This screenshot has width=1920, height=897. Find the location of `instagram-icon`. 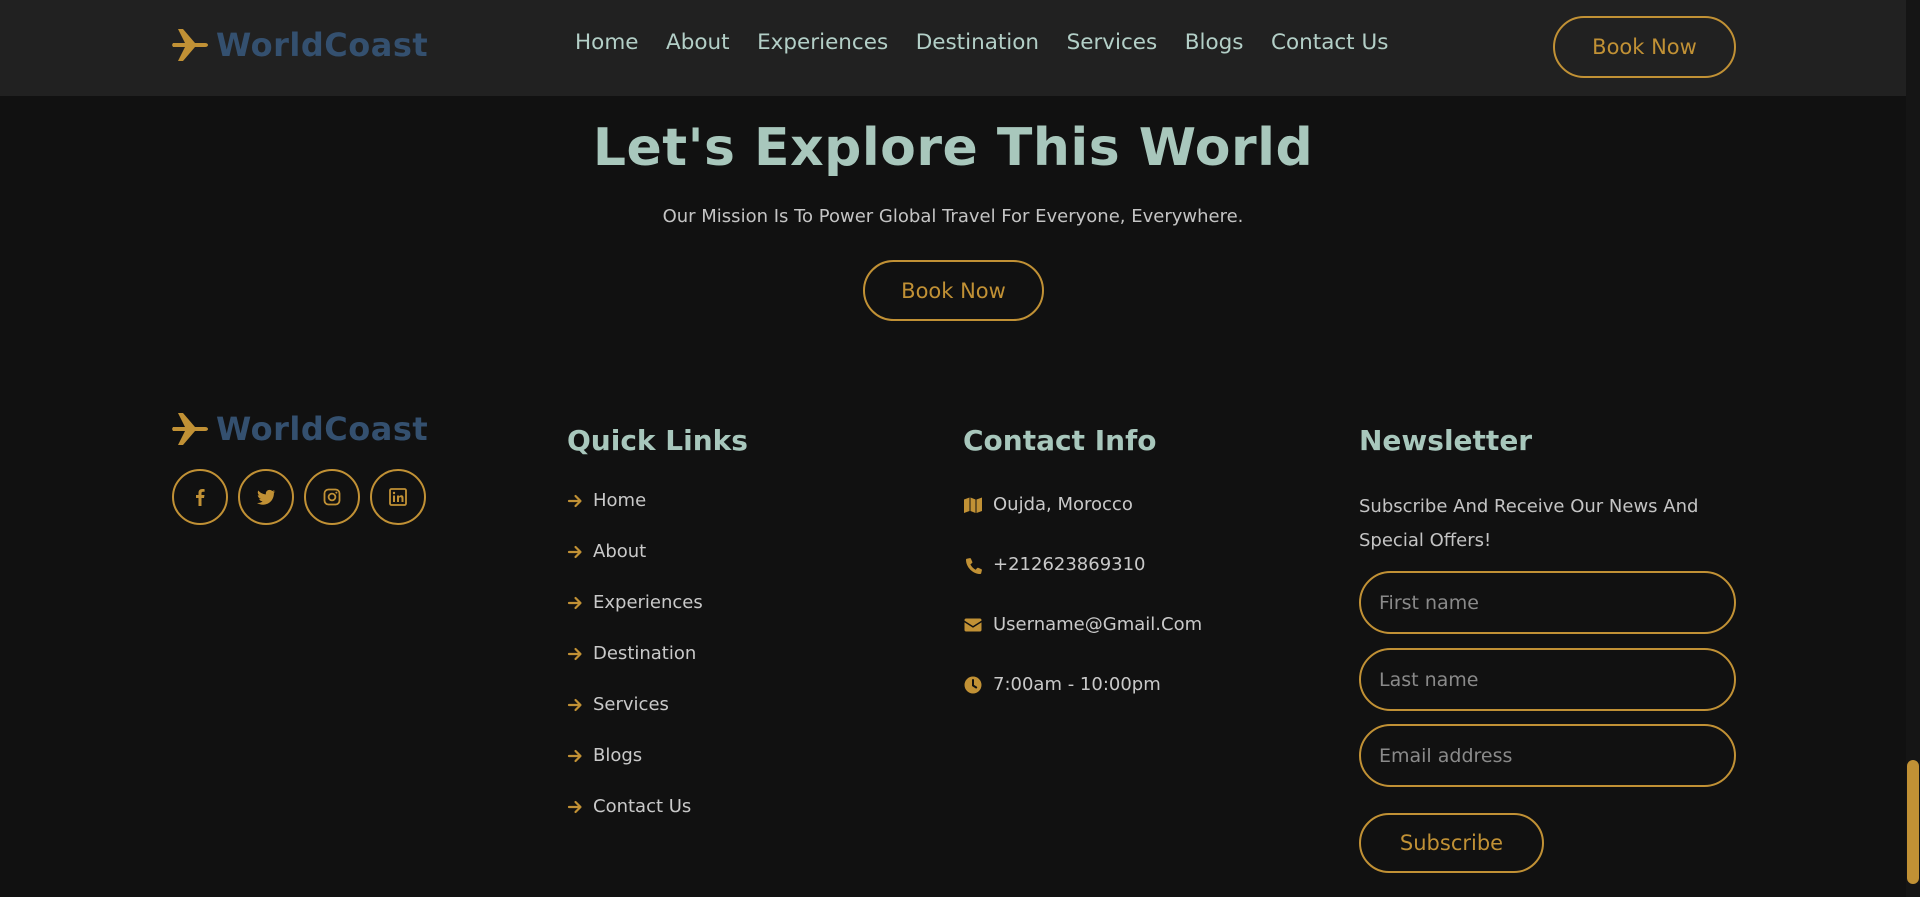

instagram-icon is located at coordinates (332, 497).